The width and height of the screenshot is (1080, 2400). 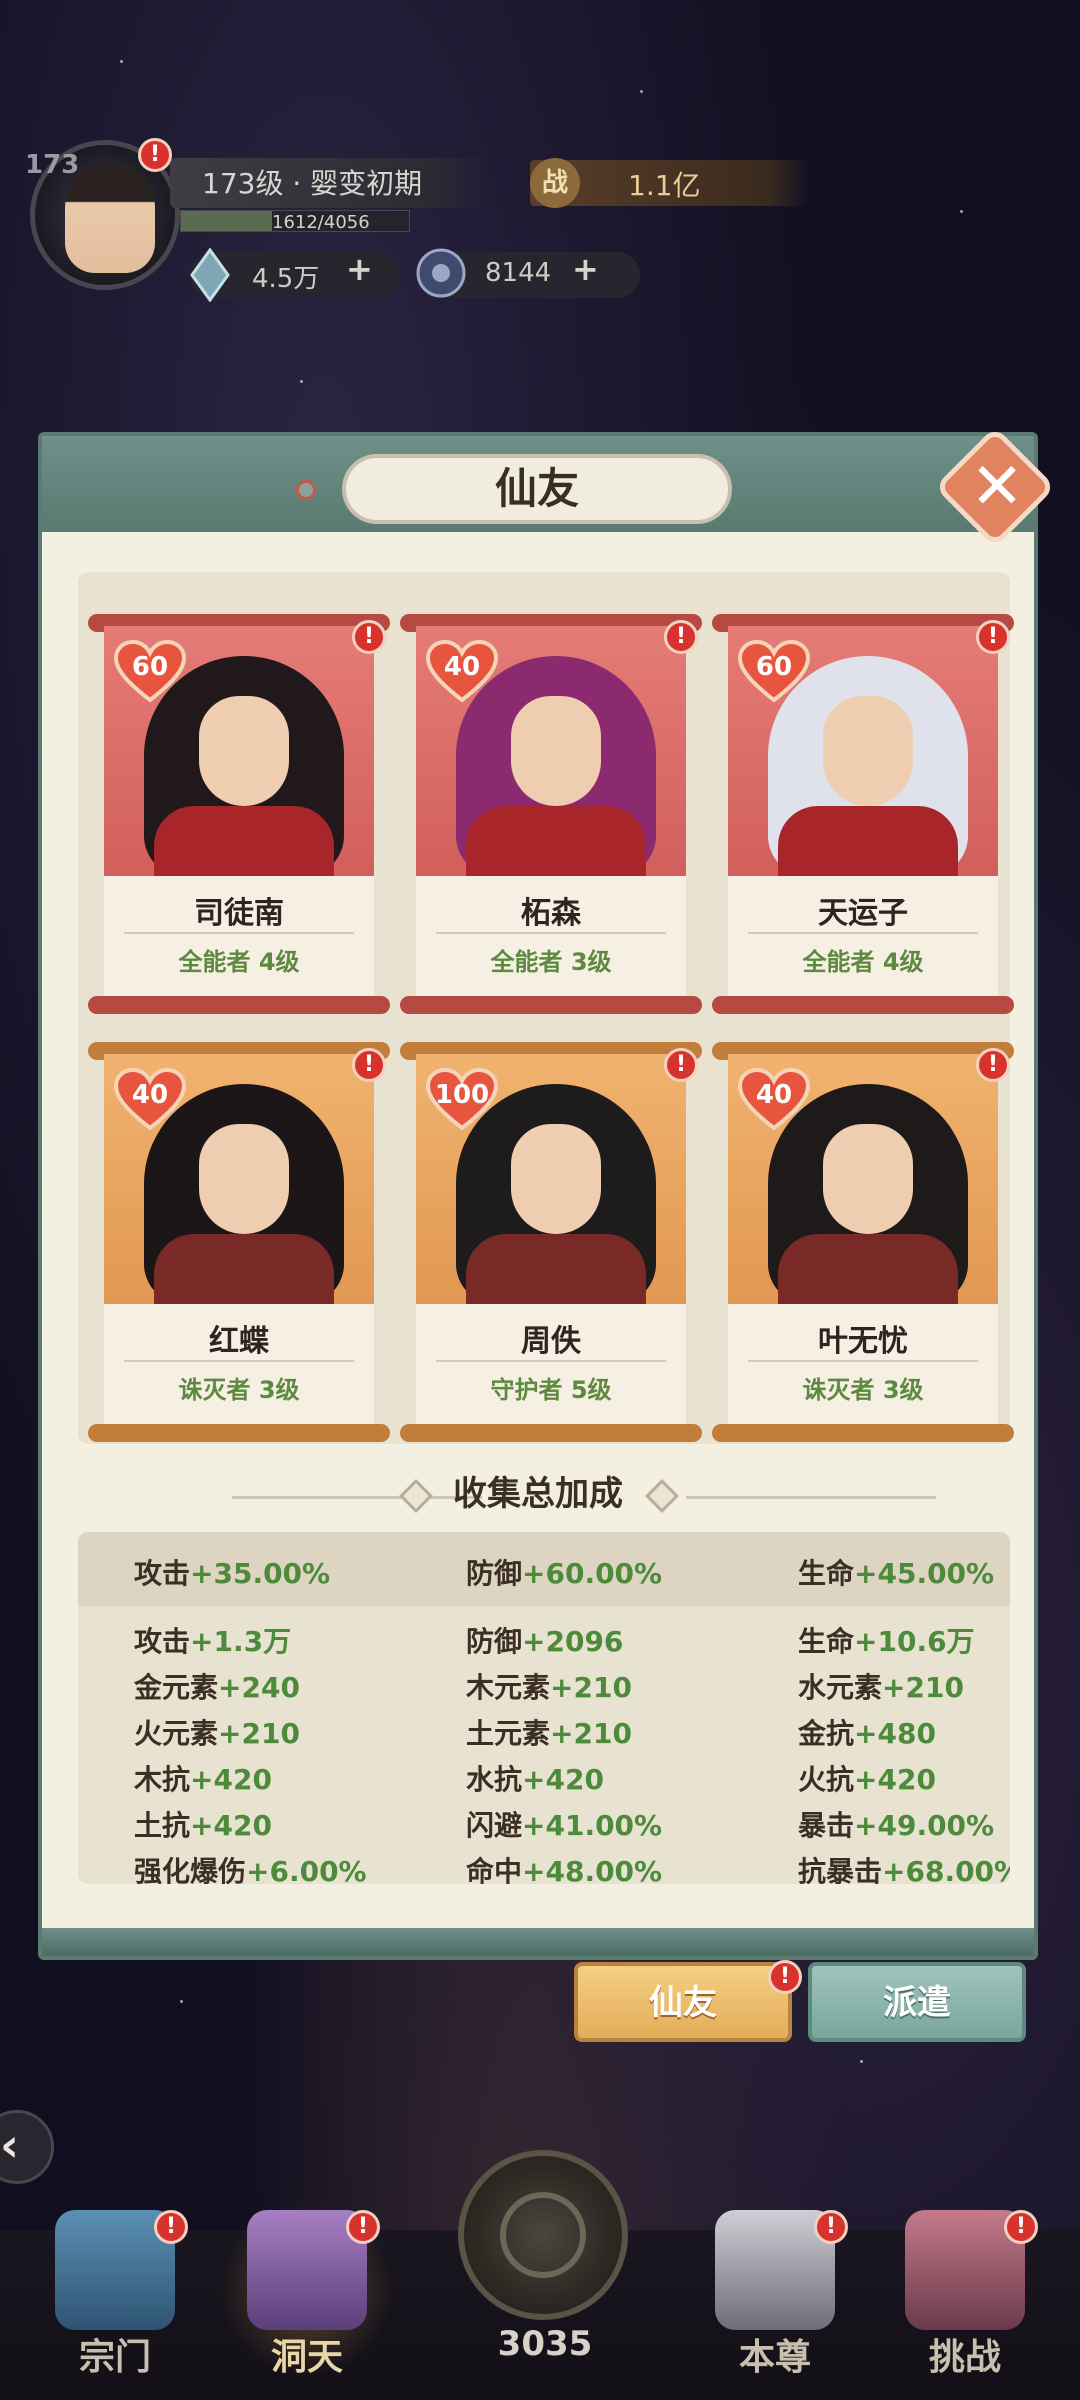 What do you see at coordinates (441, 273) in the screenshot?
I see `jade-icon` at bounding box center [441, 273].